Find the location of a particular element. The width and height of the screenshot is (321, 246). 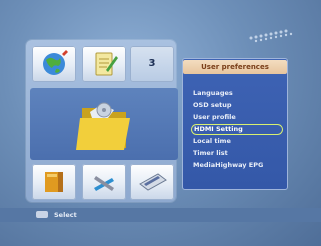

menu-item-hdmi-setting: HDMI Setting is located at coordinates (237, 129).